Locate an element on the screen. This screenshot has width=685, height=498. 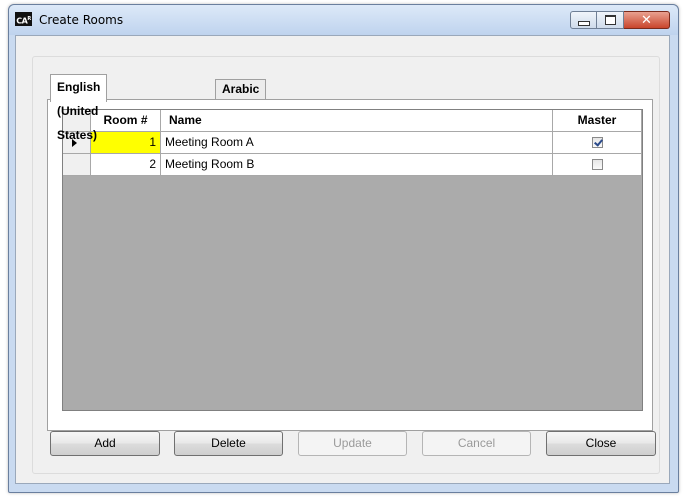
close-icon: ✕ is located at coordinates (646, 20).